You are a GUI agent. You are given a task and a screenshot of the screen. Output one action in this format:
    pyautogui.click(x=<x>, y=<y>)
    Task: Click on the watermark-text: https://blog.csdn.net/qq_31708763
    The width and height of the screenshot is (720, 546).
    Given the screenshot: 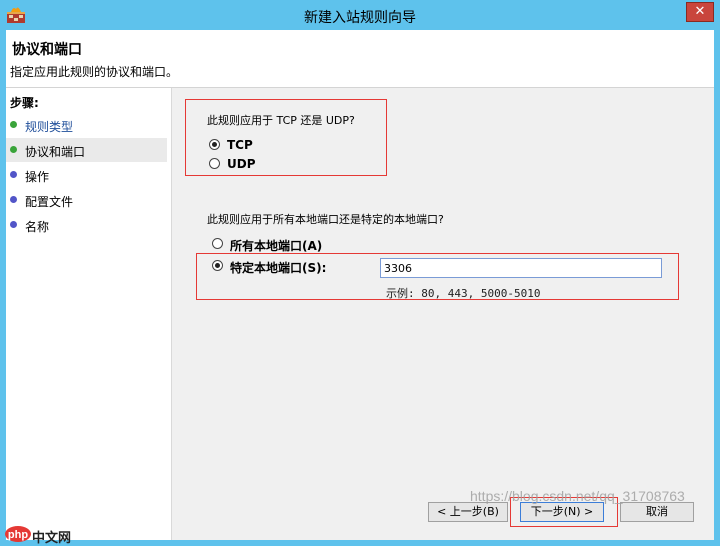 What is the action you would take?
    pyautogui.click(x=577, y=496)
    